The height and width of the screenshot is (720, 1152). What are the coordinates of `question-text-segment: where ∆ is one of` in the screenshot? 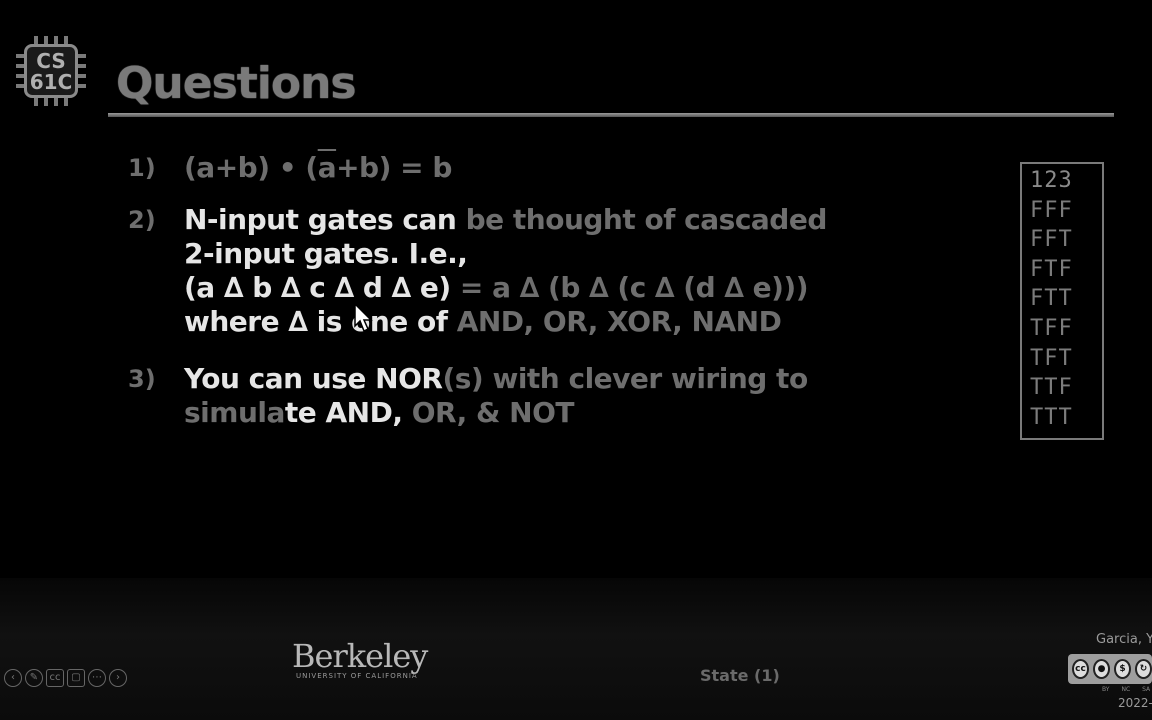 It's located at (320, 321).